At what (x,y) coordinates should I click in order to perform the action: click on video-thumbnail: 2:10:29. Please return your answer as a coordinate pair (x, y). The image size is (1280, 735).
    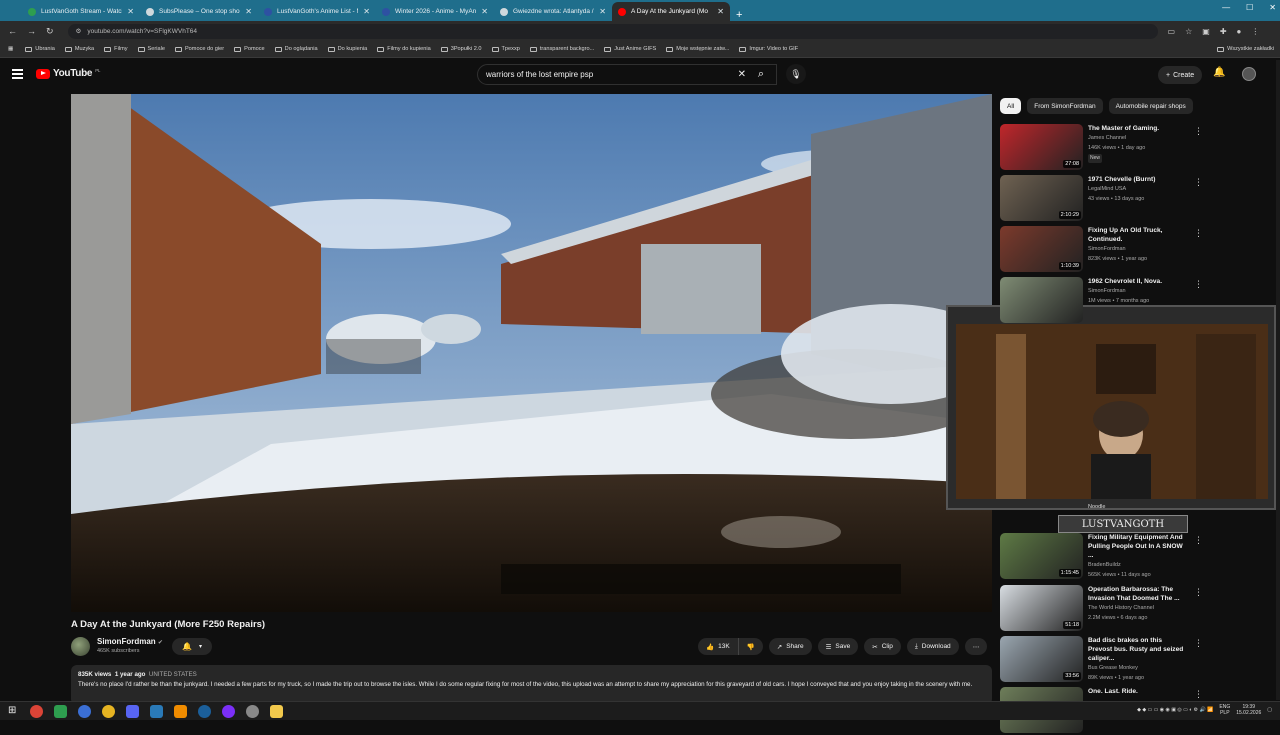
    Looking at the image, I should click on (1041, 198).